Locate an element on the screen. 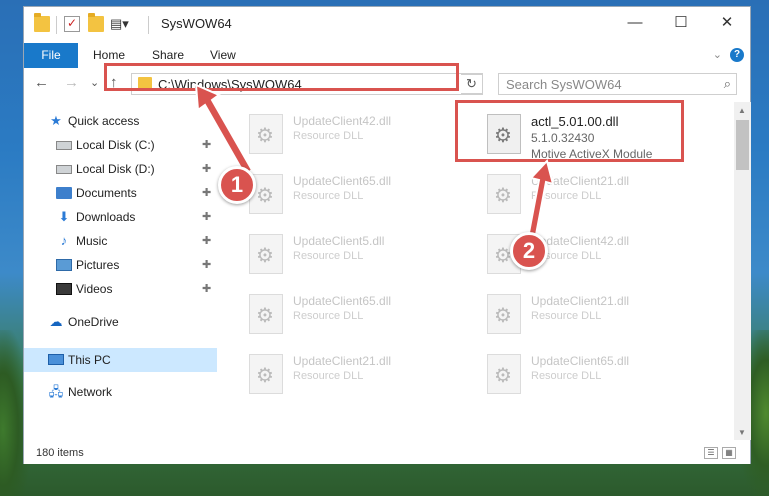  step-1-badge: 1 is located at coordinates (237, 185).